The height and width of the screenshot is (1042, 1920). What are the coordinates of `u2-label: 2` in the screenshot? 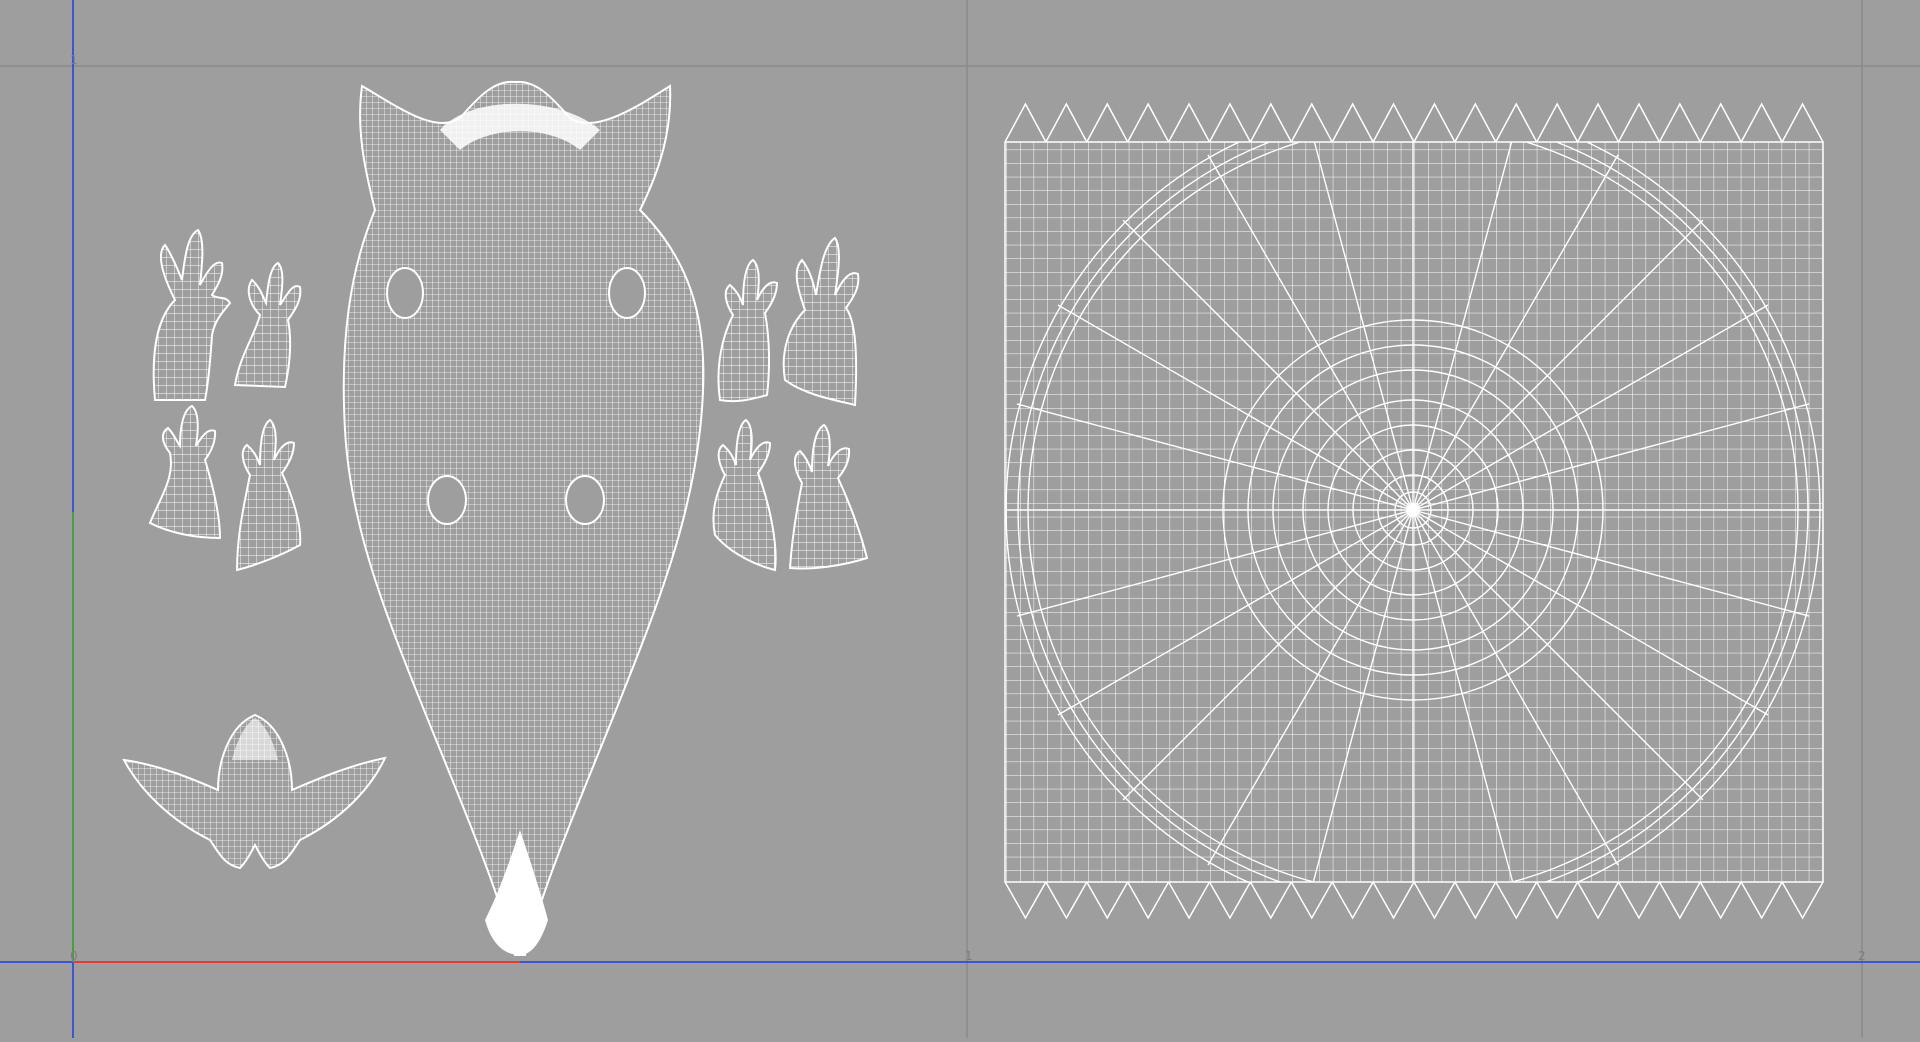 It's located at (1862, 956).